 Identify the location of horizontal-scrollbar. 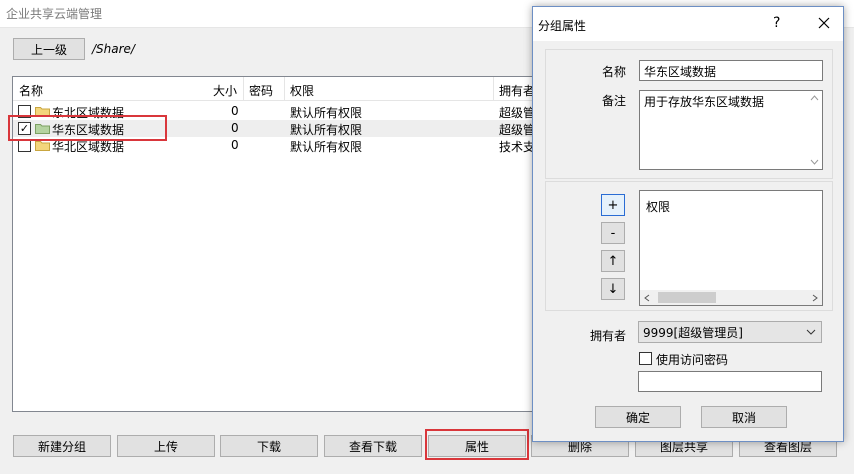
(731, 297).